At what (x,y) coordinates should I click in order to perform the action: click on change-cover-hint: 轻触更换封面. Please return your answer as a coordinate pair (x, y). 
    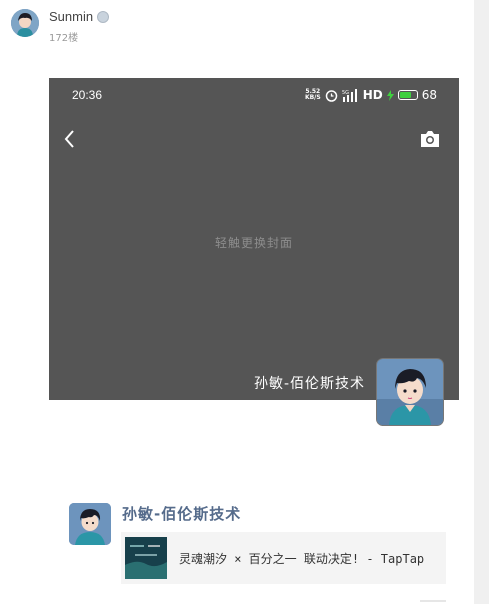
    Looking at the image, I should click on (254, 242).